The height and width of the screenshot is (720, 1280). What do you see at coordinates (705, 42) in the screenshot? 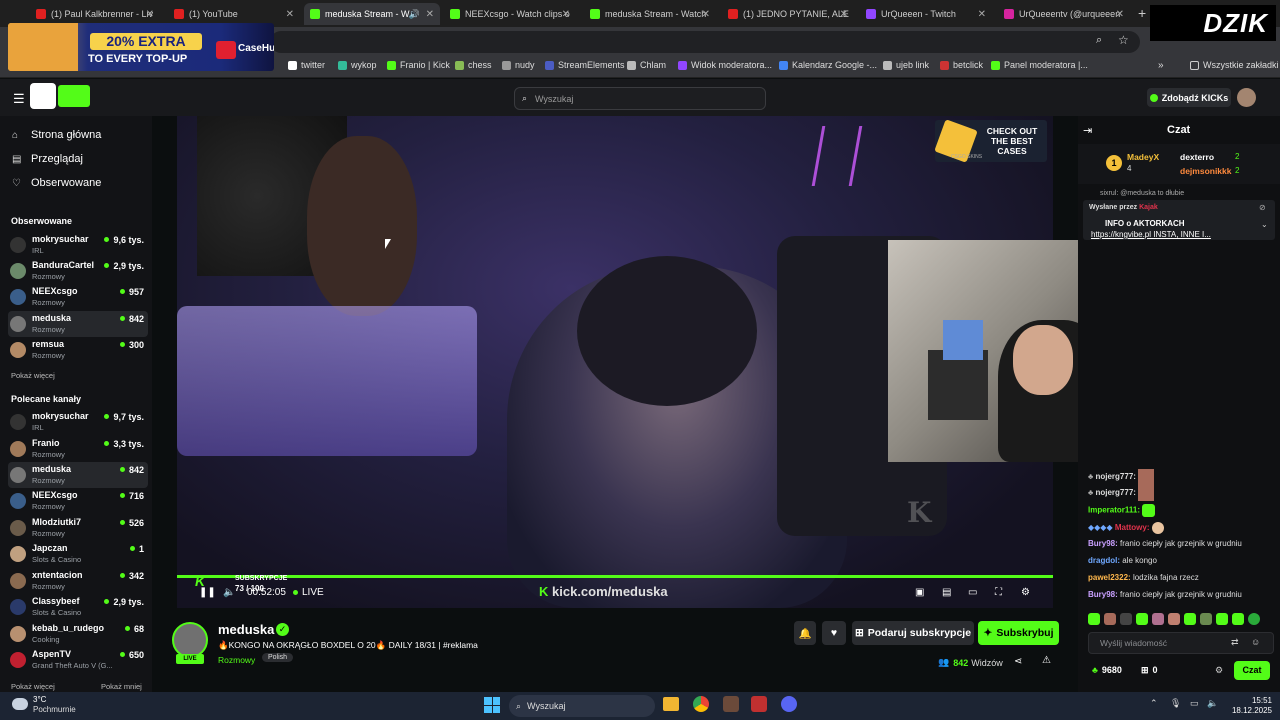
I see `address-bar` at bounding box center [705, 42].